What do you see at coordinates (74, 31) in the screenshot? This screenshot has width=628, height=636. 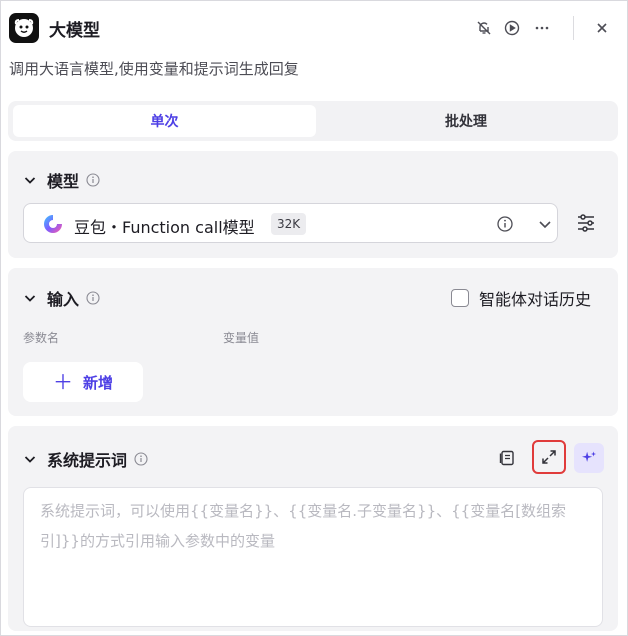 I see `page-title: 大模型` at bounding box center [74, 31].